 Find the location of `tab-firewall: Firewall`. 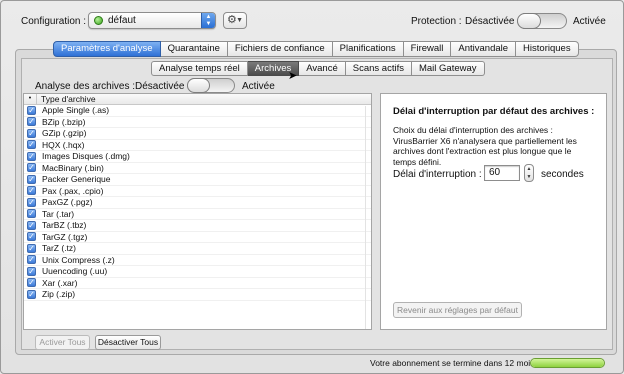

tab-firewall: Firewall is located at coordinates (427, 49).